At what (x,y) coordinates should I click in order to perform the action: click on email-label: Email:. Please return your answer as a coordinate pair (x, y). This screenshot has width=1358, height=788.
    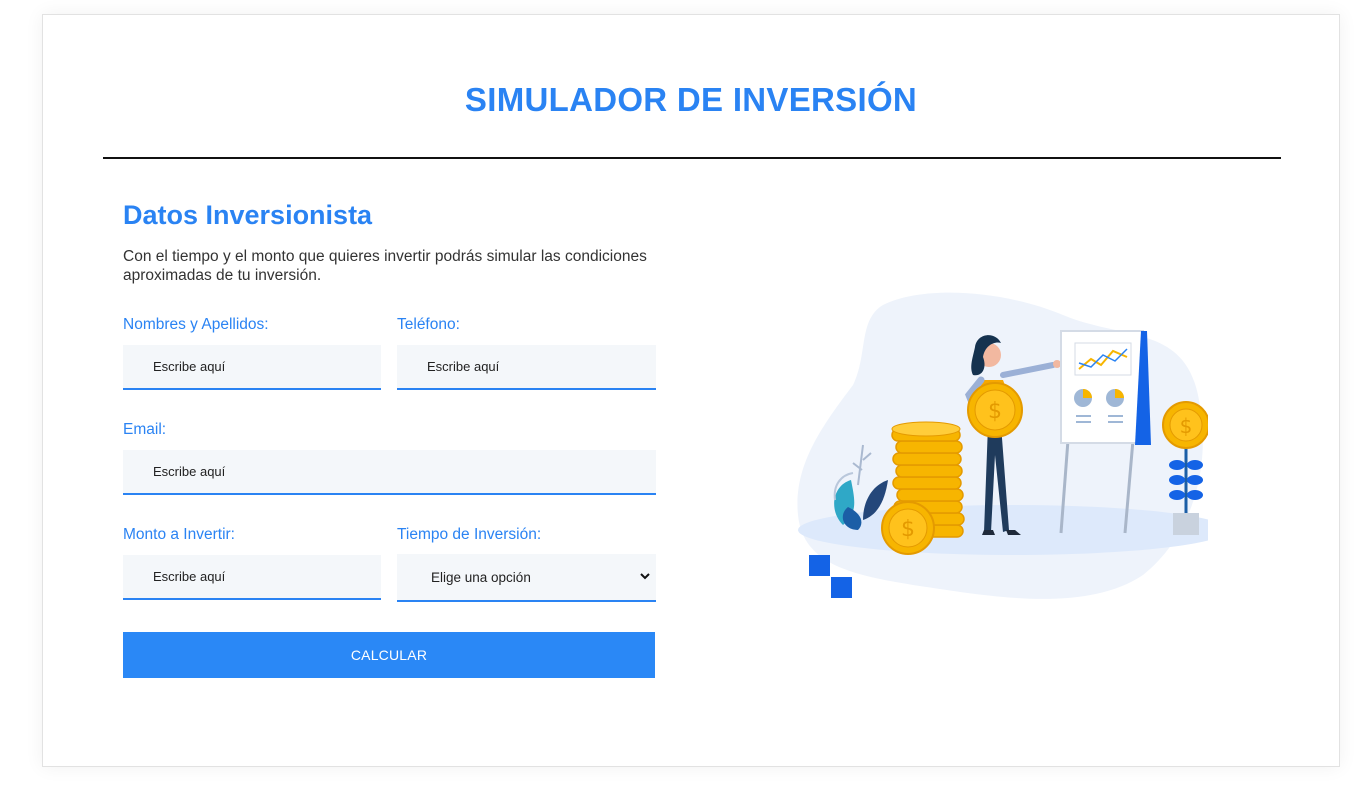
    Looking at the image, I should click on (145, 429).